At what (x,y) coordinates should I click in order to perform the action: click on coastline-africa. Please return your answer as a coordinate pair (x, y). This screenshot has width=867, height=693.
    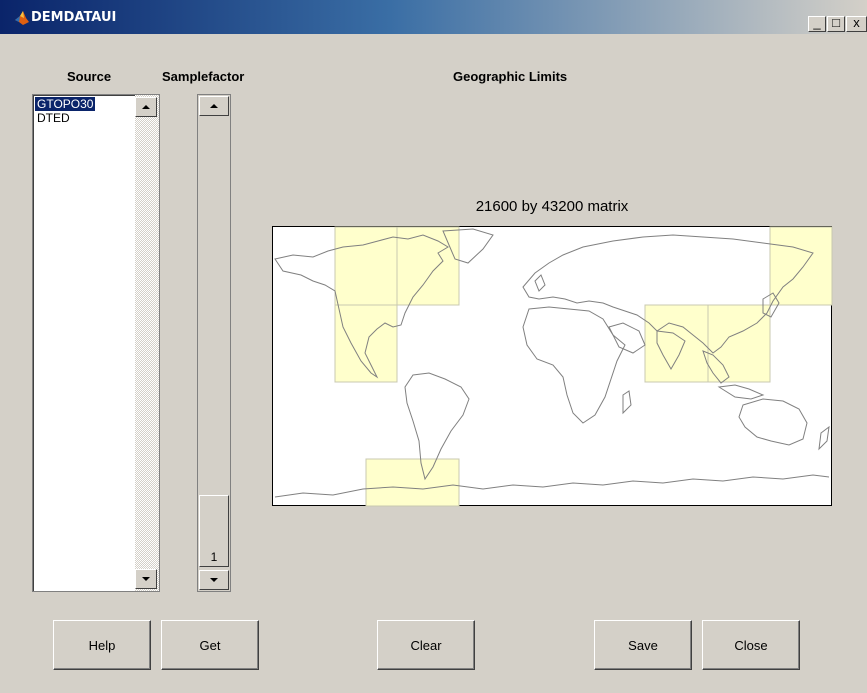
    Looking at the image, I should click on (574, 365).